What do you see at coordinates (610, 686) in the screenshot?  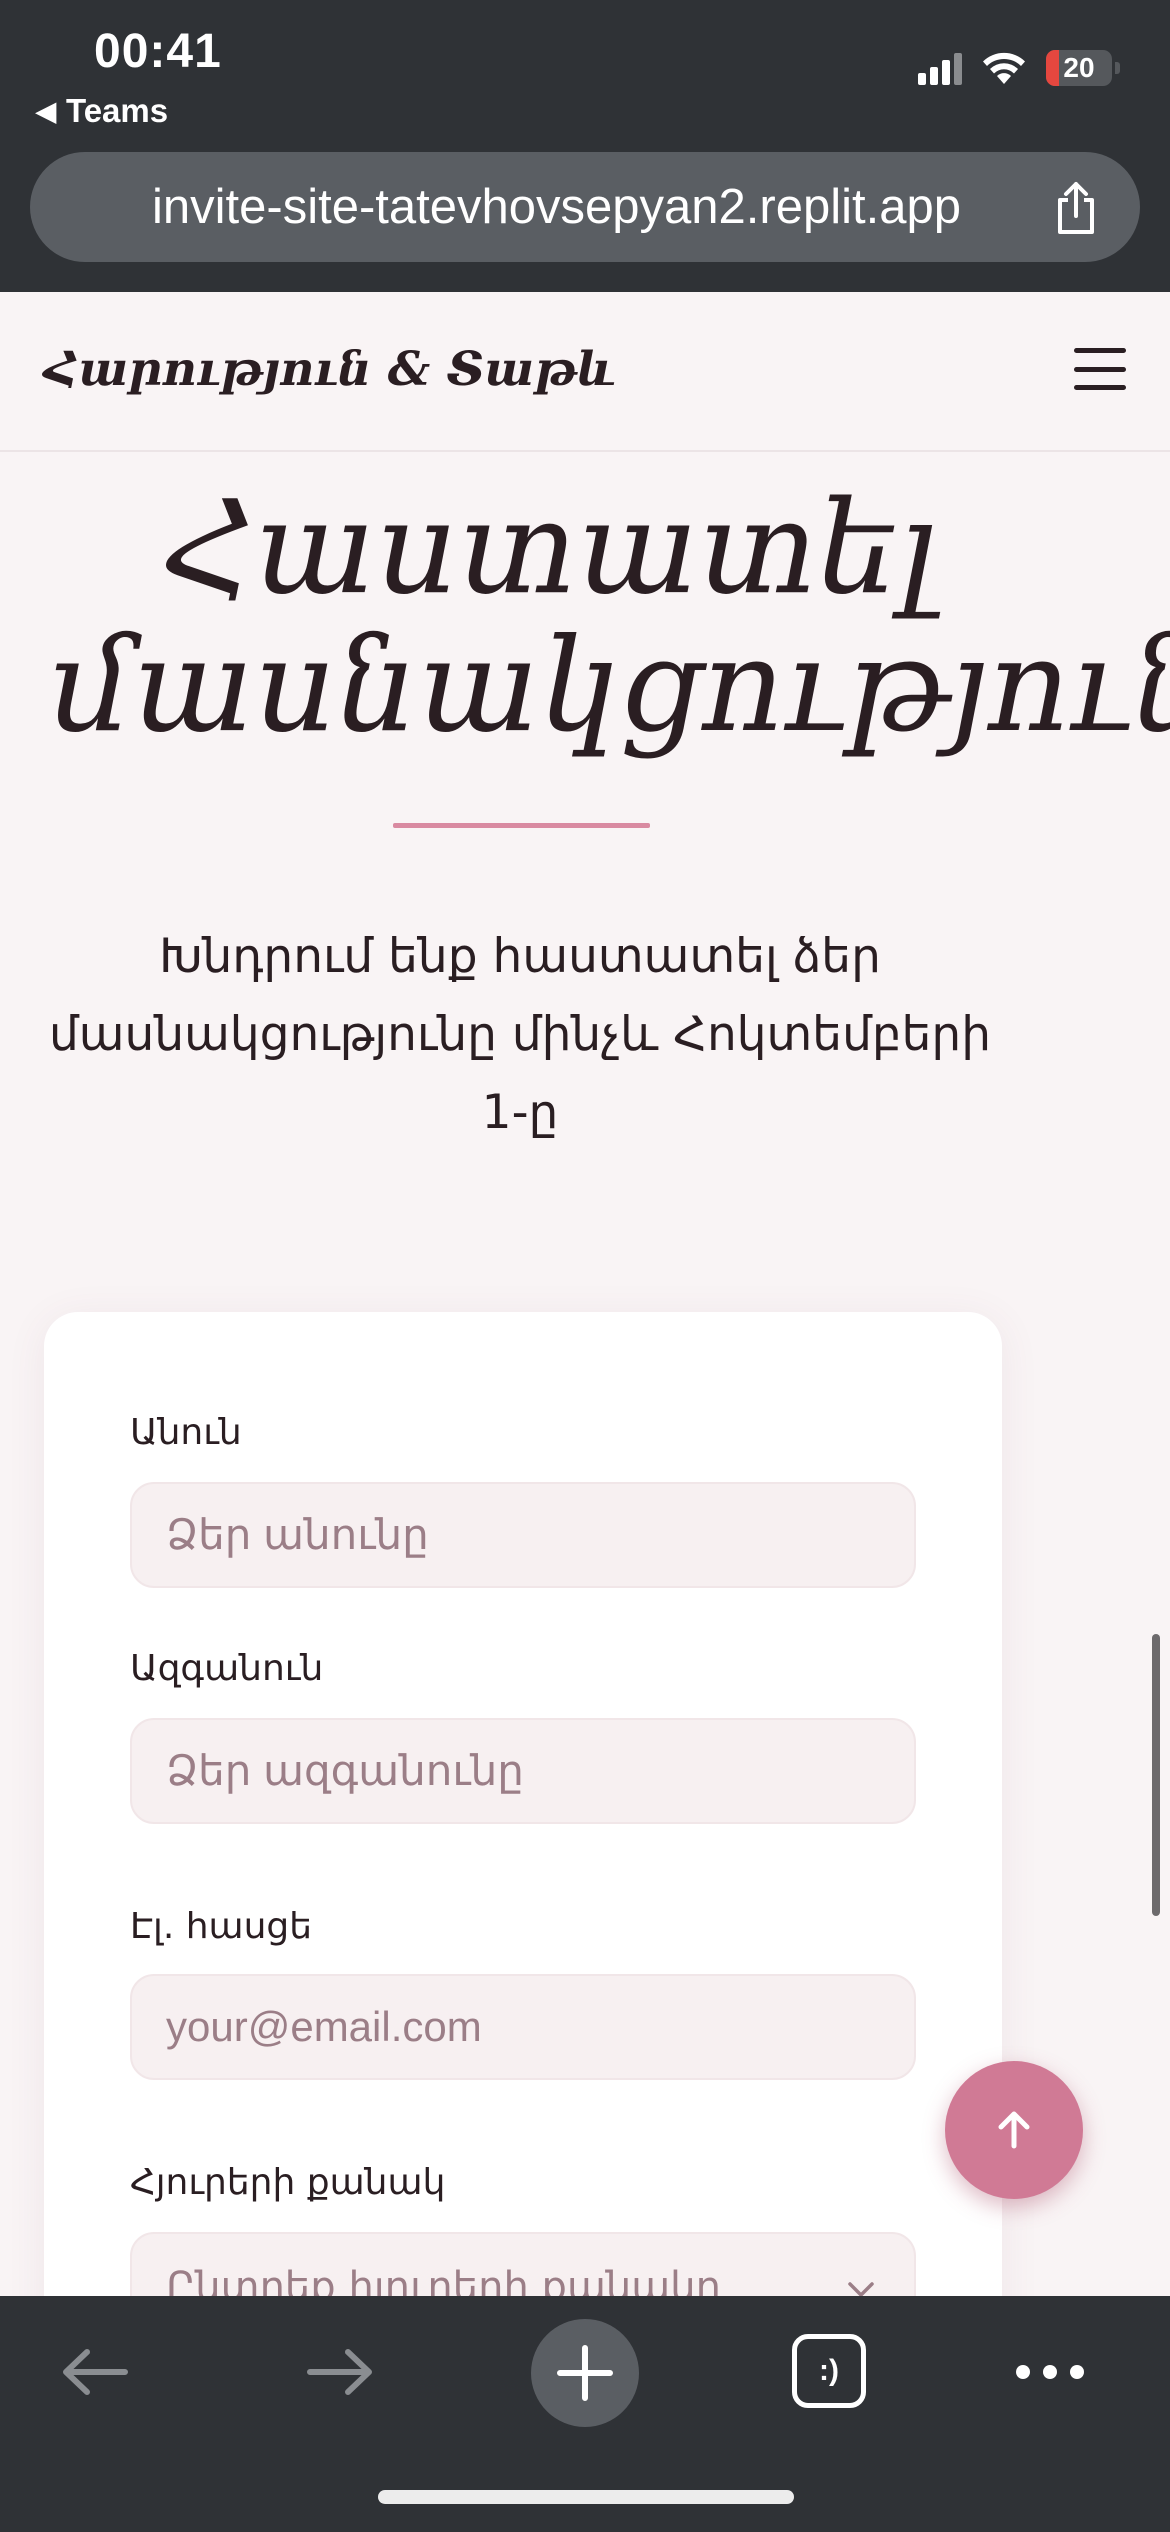 I see `page-title-line-2: մասնակցությունը` at bounding box center [610, 686].